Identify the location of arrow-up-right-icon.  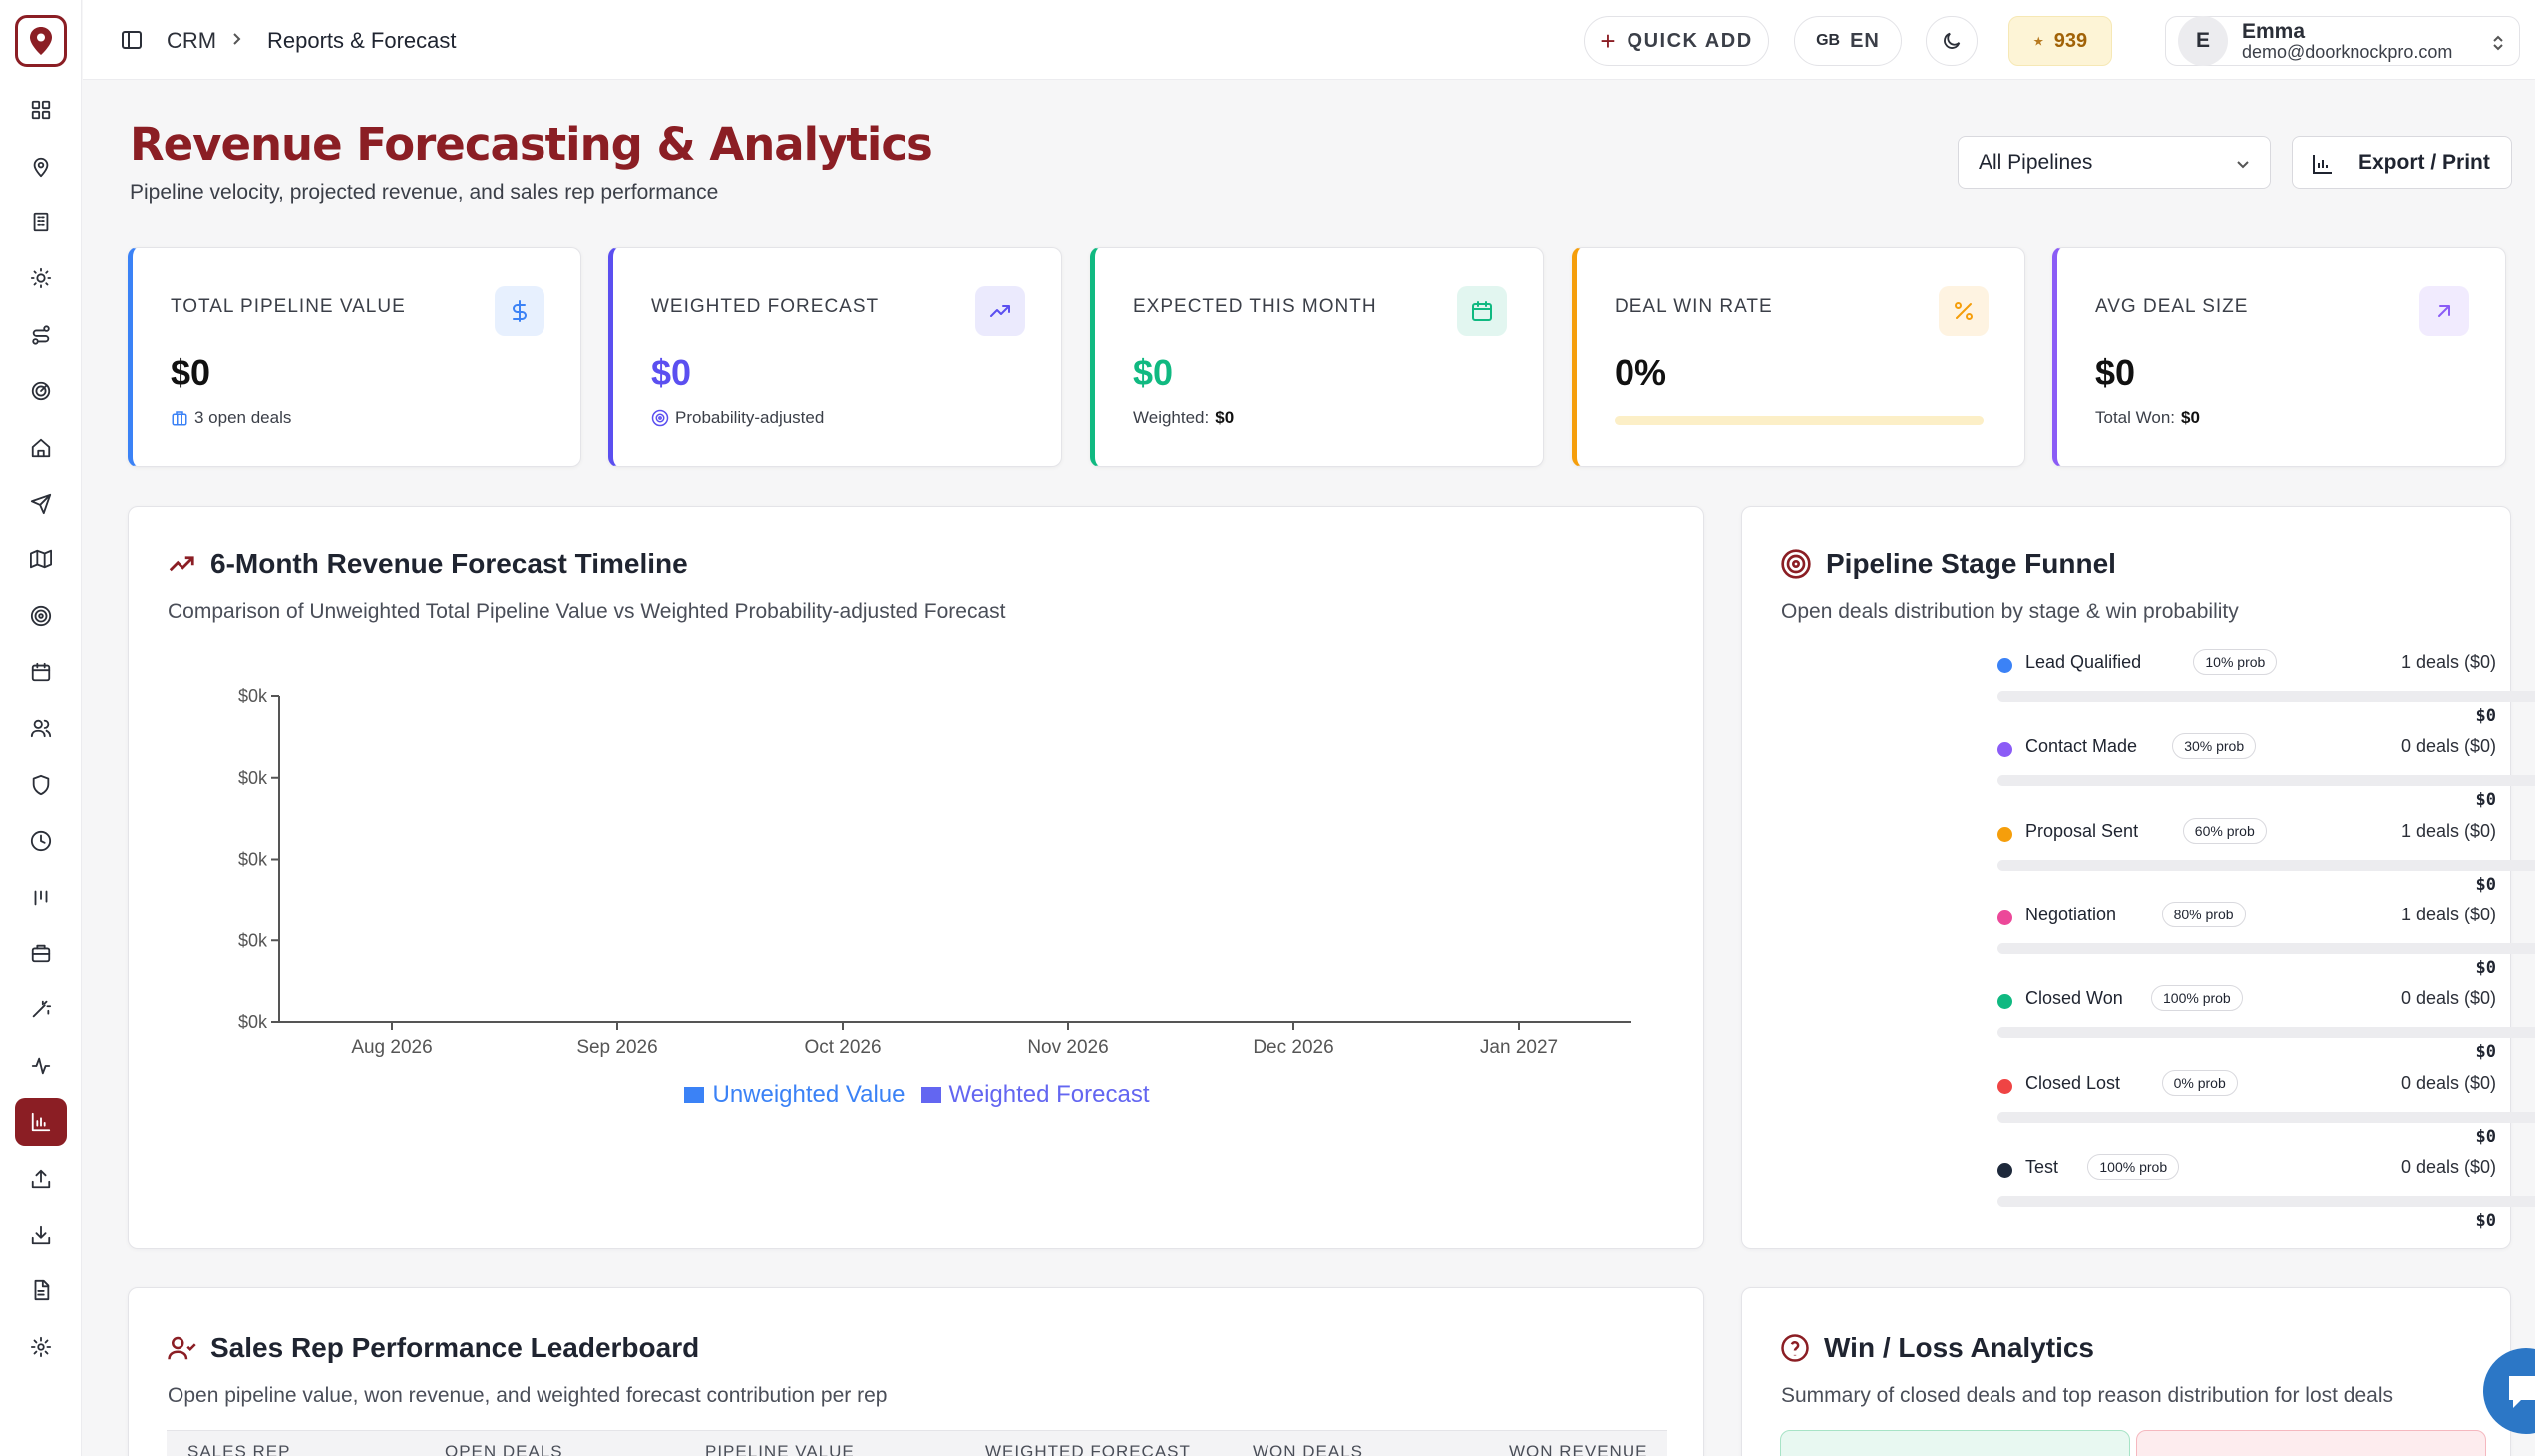
(2444, 311).